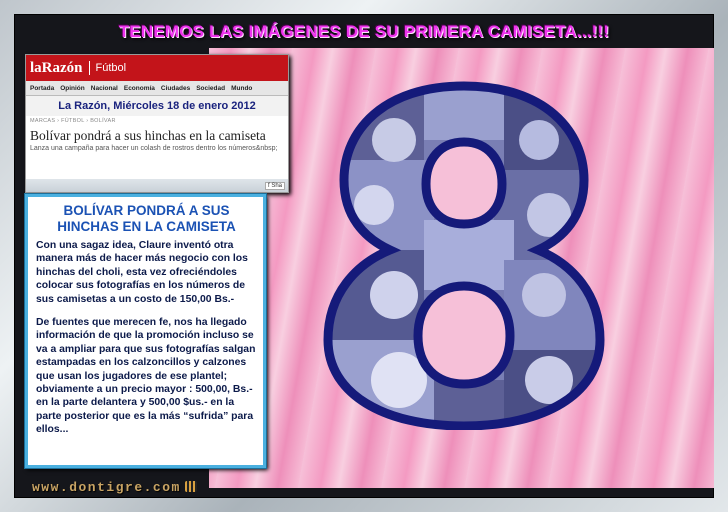  What do you see at coordinates (139, 88) in the screenshot?
I see `nav-item: Economía` at bounding box center [139, 88].